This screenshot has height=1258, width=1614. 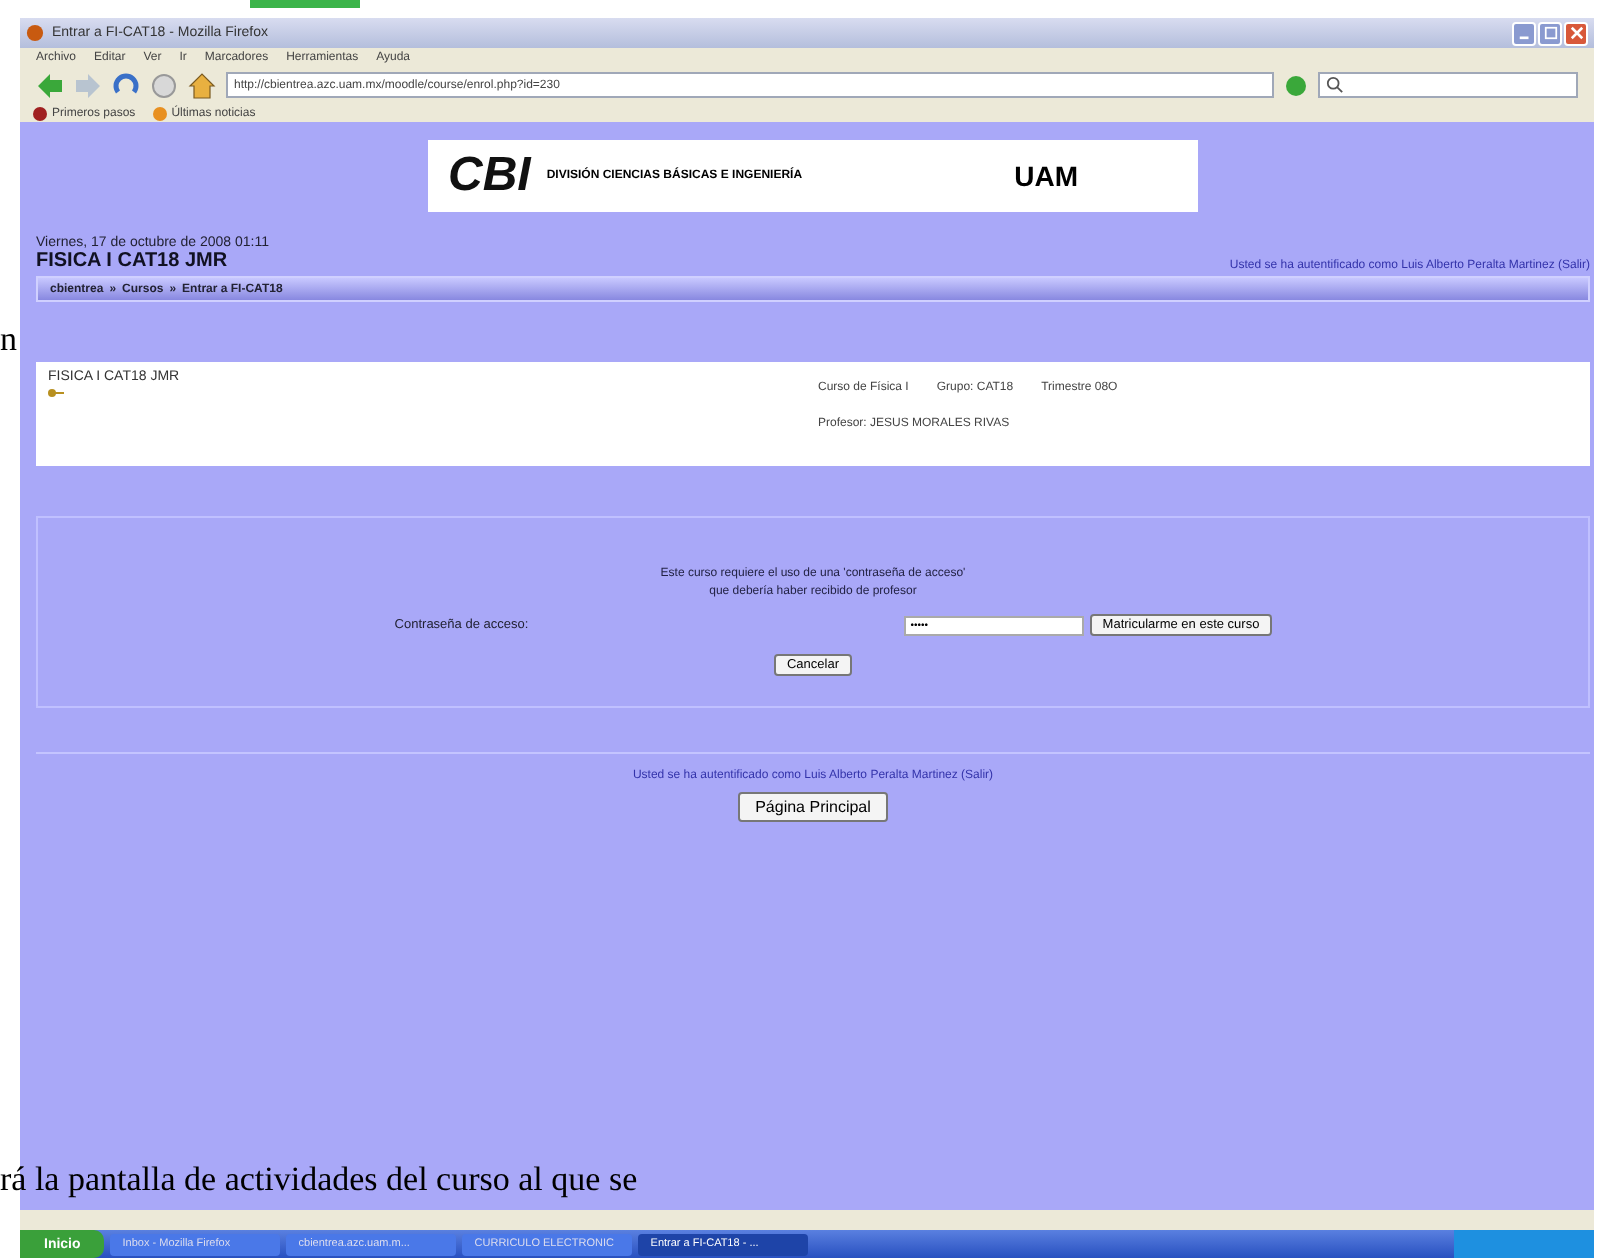 What do you see at coordinates (1046, 176) in the screenshot?
I see `logo: UAM` at bounding box center [1046, 176].